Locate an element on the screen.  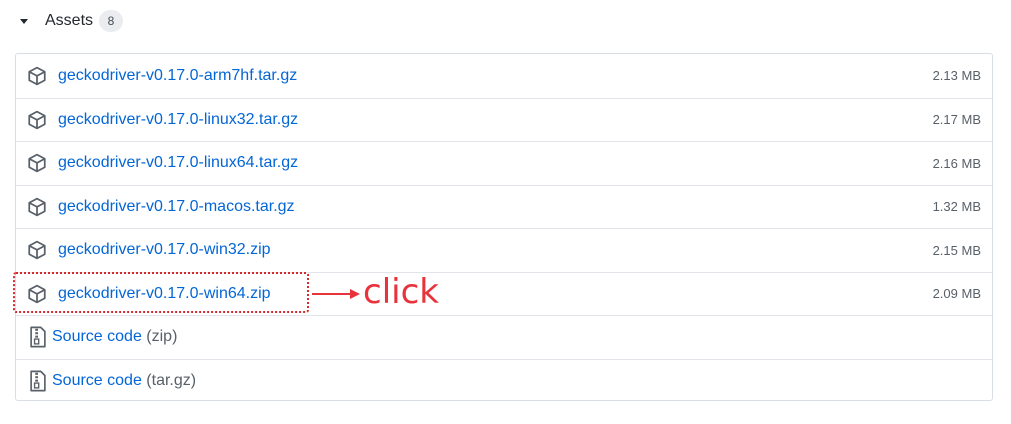
assets-toggle: Assets 8 is located at coordinates (72, 21).